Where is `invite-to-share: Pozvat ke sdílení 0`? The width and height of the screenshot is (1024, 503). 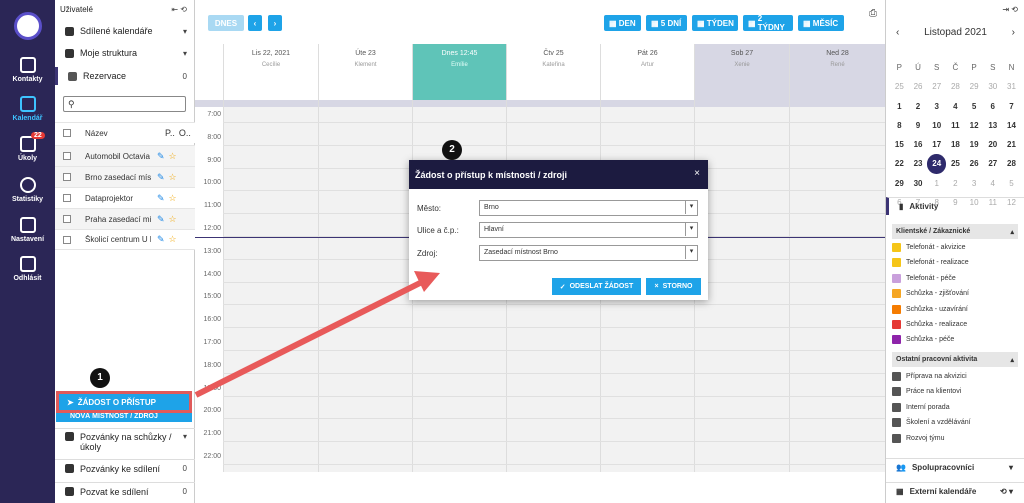
invite-to-share: Pozvat ke sdílení 0 is located at coordinates (125, 491).